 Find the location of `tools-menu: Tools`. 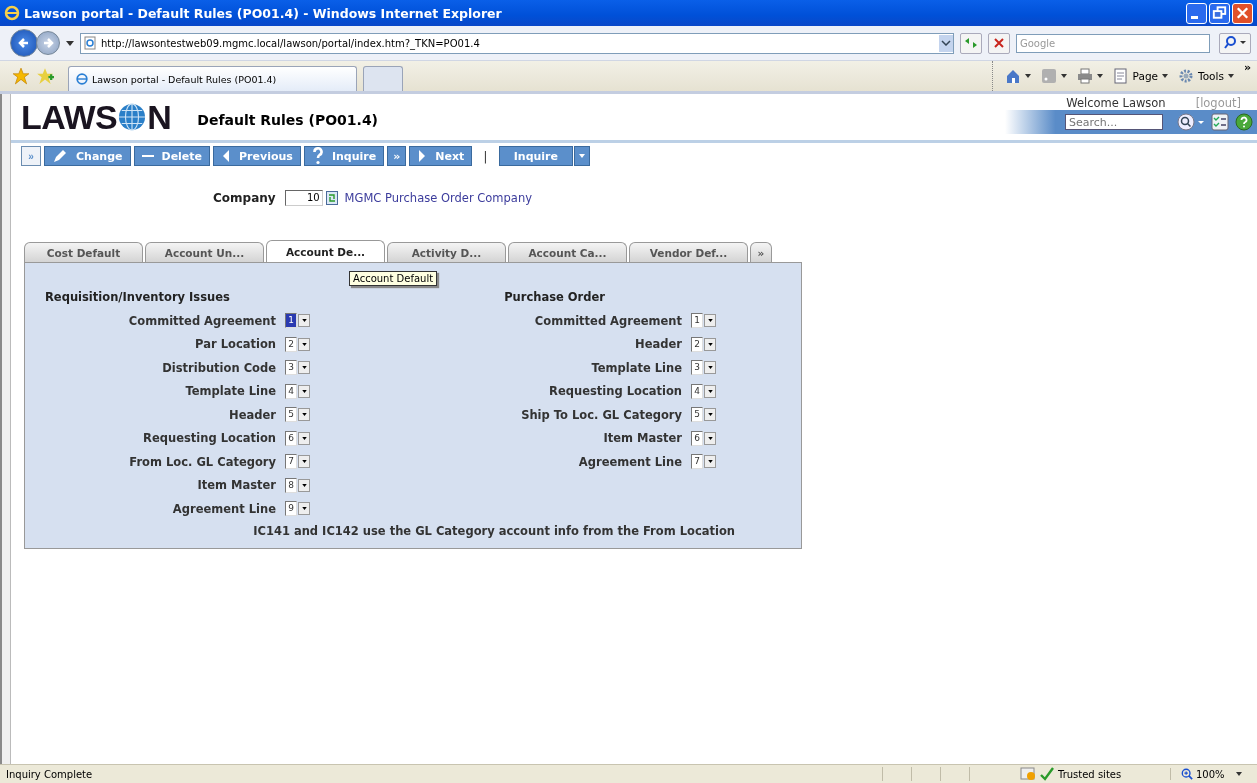

tools-menu: Tools is located at coordinates (1206, 76).